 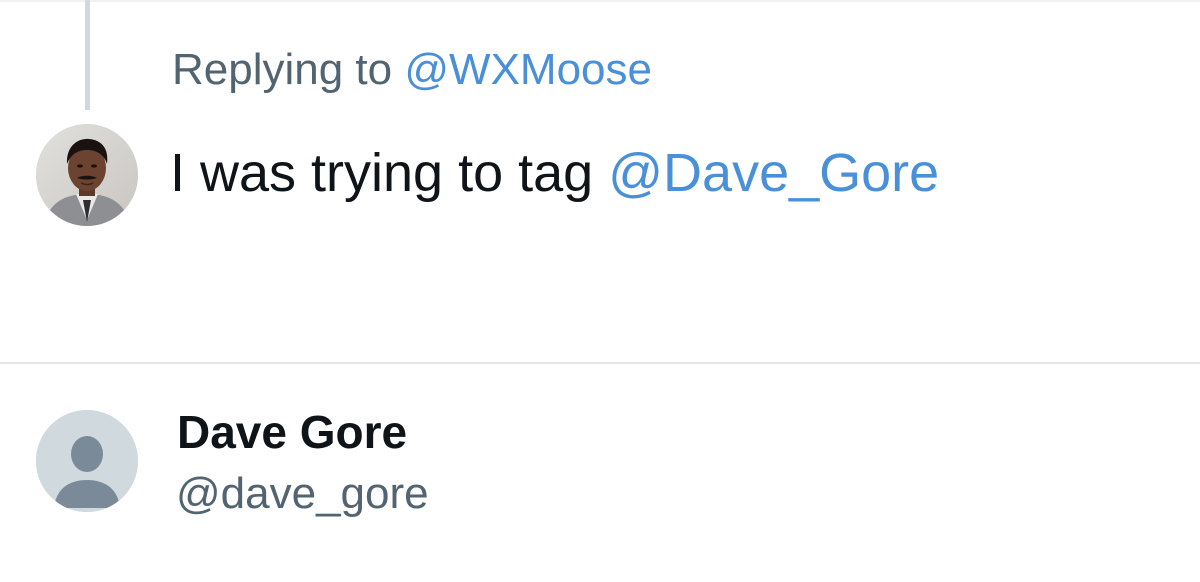 What do you see at coordinates (528, 69) in the screenshot?
I see `replying-to-mention-link: @WXMoose` at bounding box center [528, 69].